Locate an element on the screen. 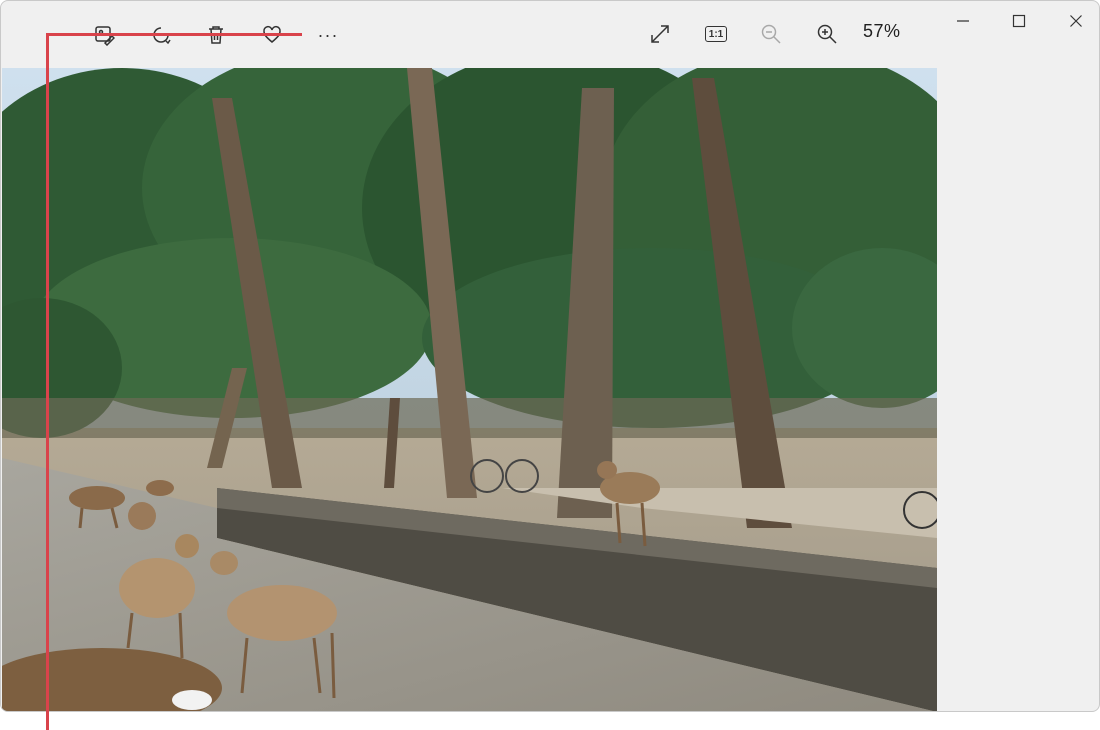 This screenshot has height=730, width=1100. callout-line-horizontal is located at coordinates (174, 34).